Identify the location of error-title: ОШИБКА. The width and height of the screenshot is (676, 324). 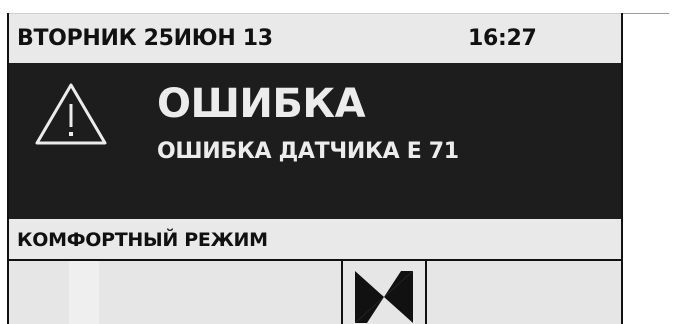
(261, 104).